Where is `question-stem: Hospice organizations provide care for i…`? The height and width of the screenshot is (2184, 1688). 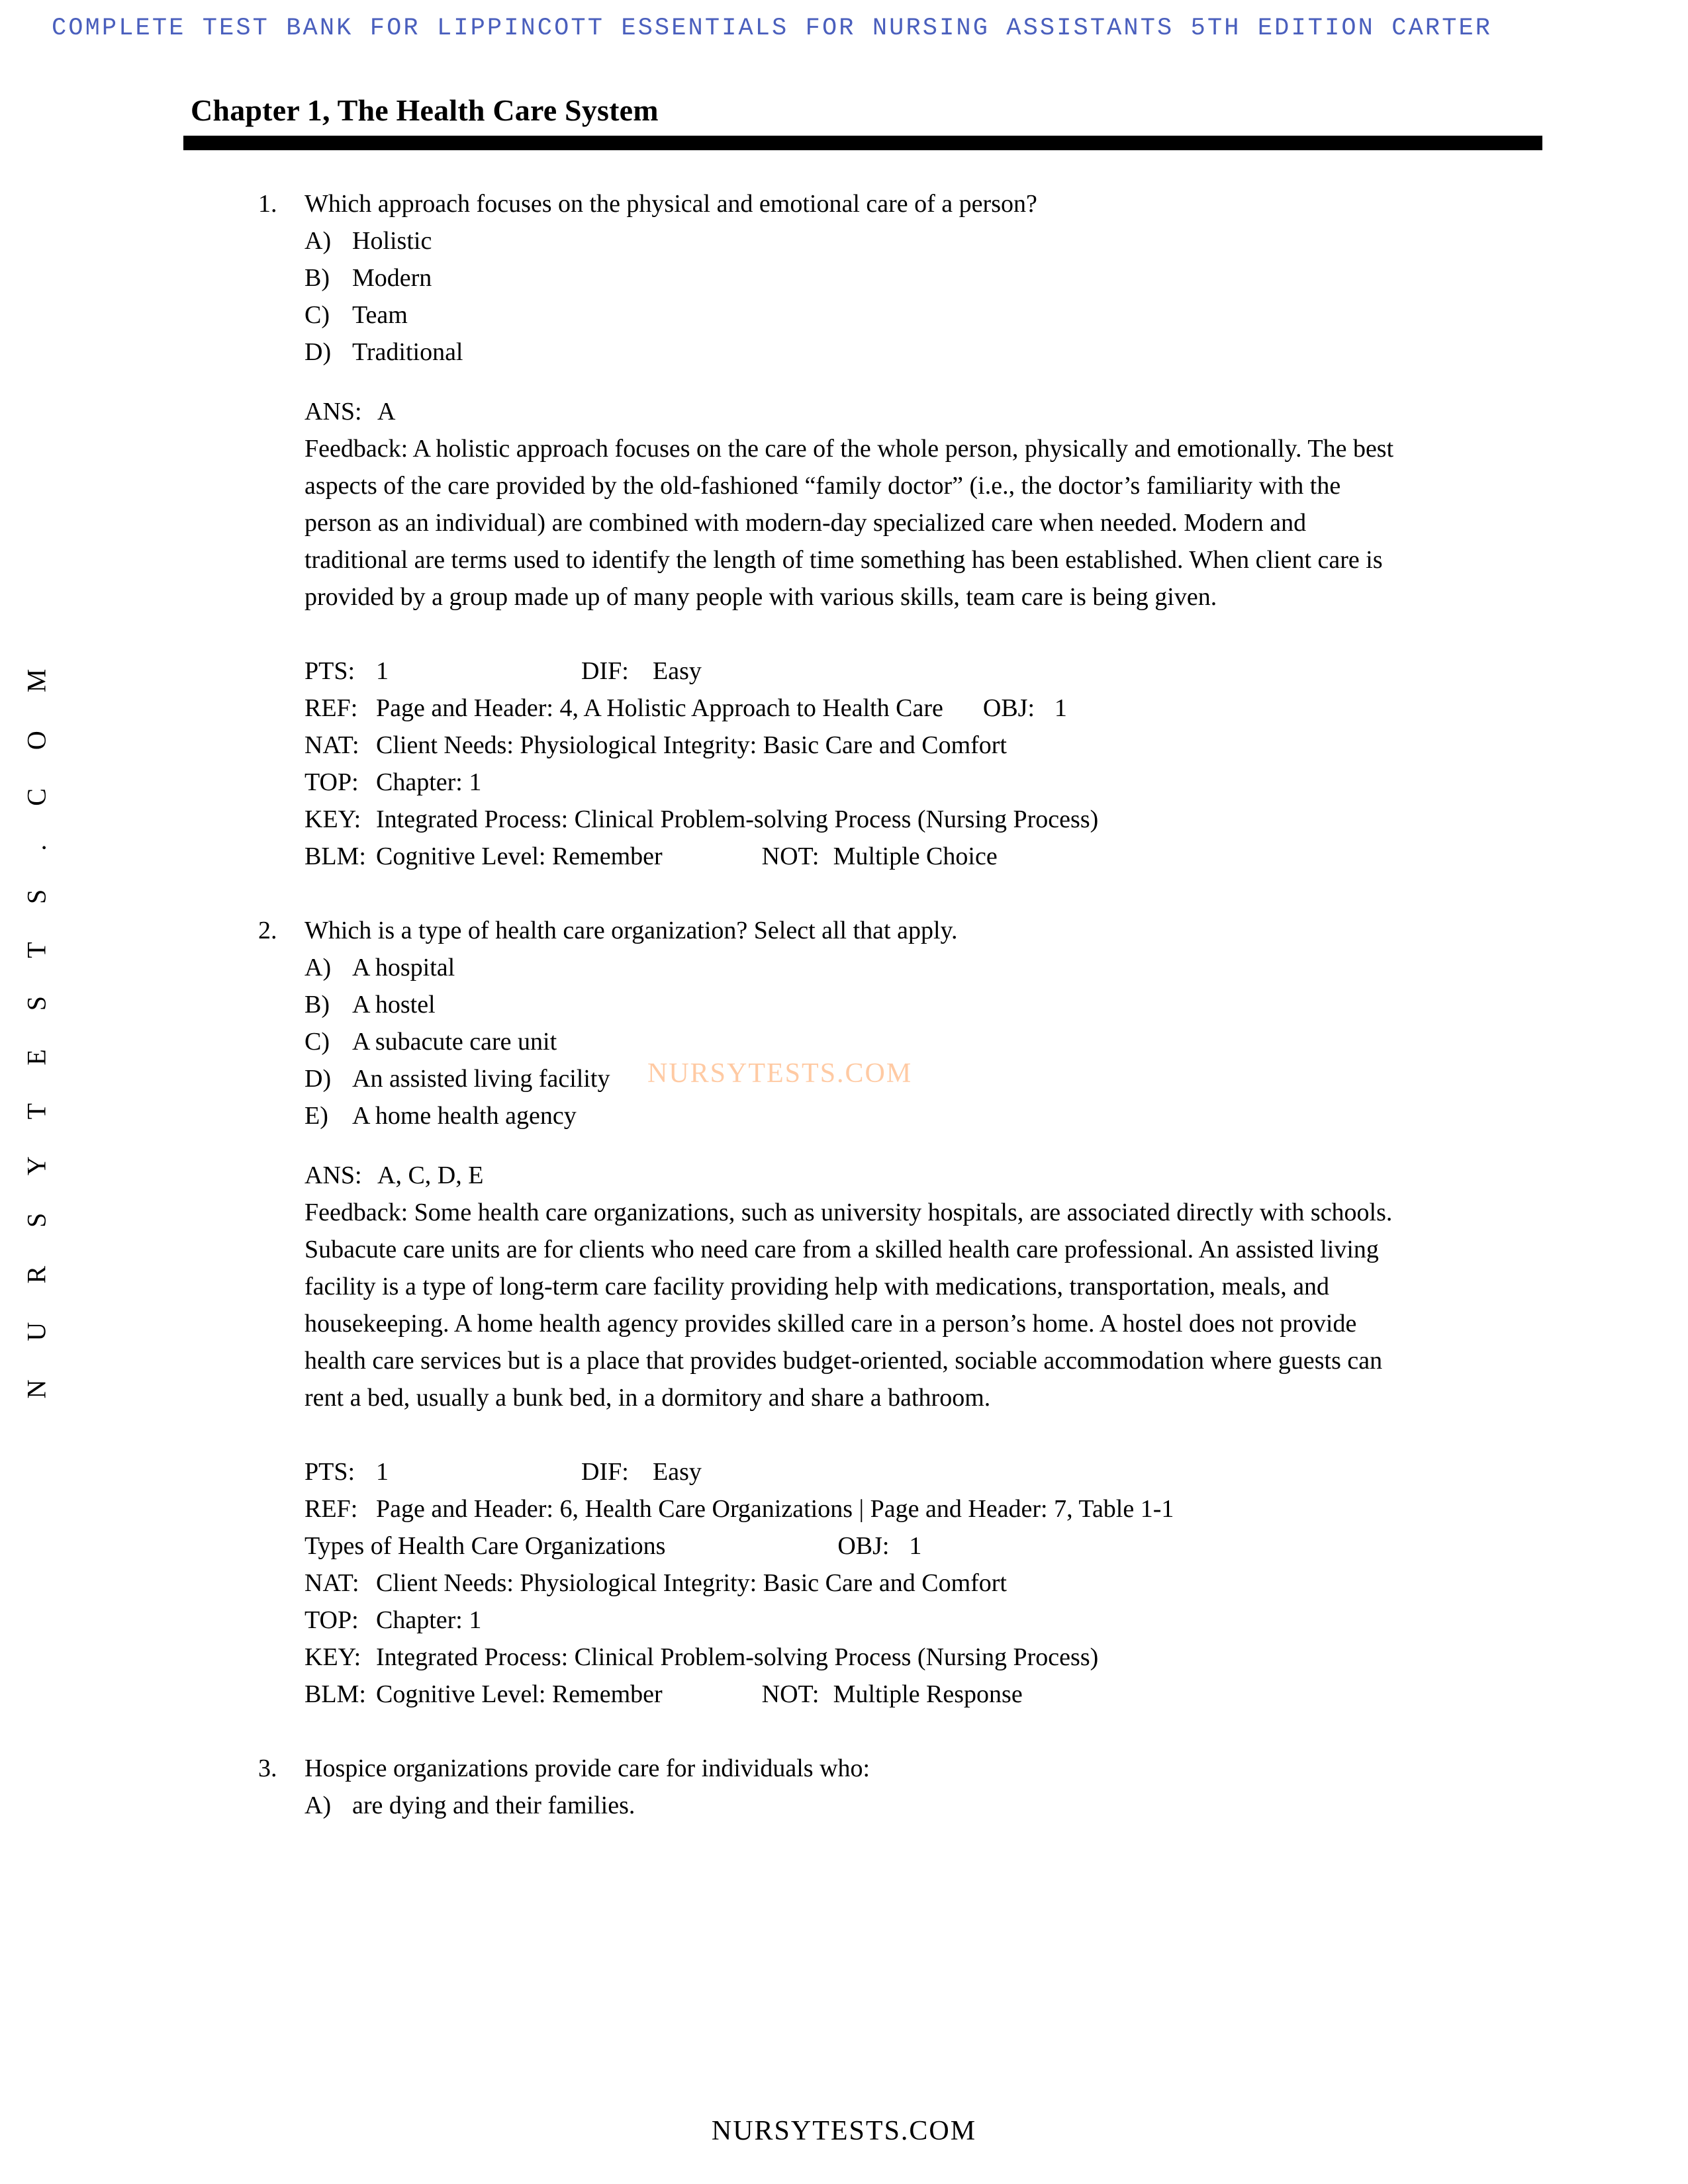 question-stem: Hospice organizations provide care for i… is located at coordinates (587, 1768).